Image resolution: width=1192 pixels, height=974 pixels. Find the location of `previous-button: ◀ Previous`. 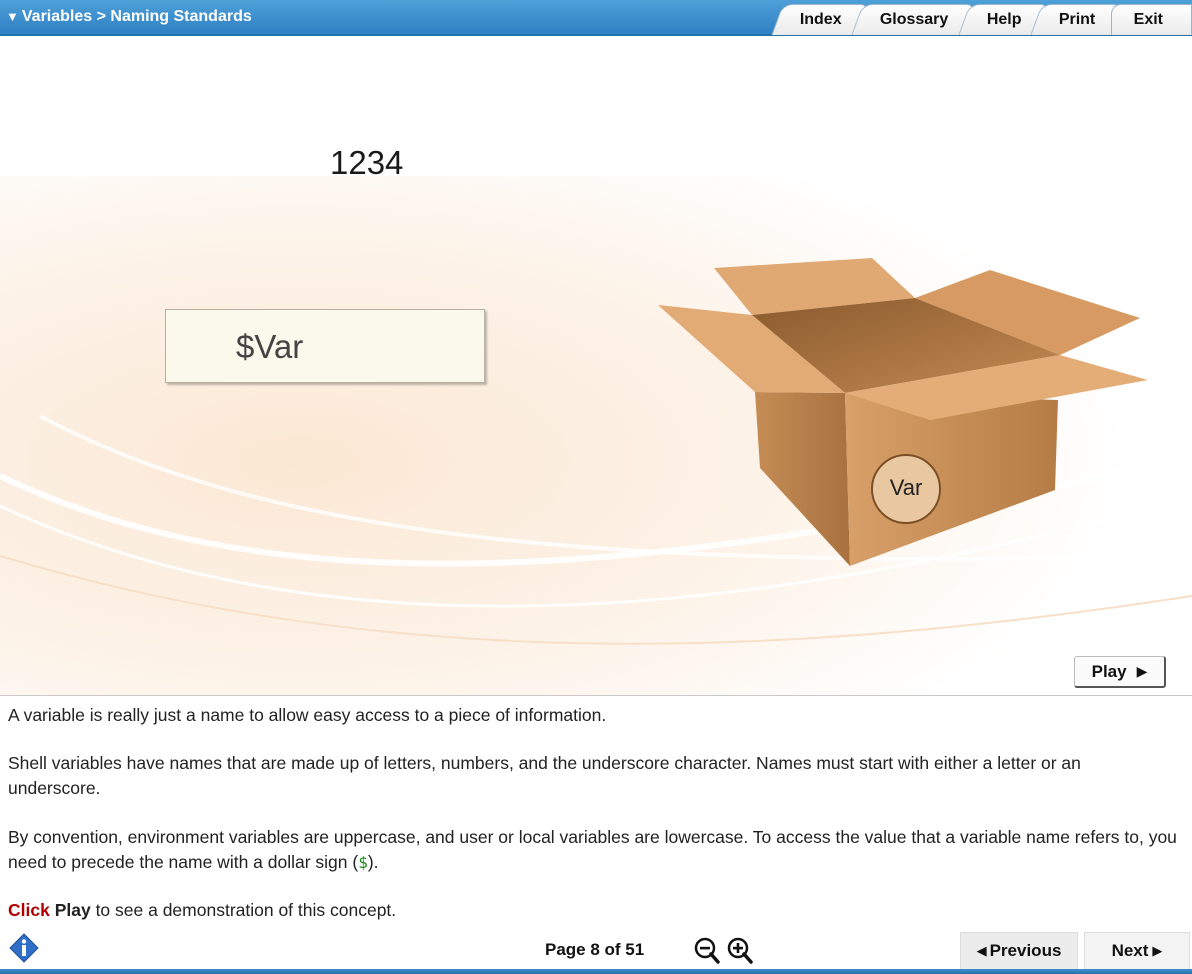

previous-button: ◀ Previous is located at coordinates (1019, 951).